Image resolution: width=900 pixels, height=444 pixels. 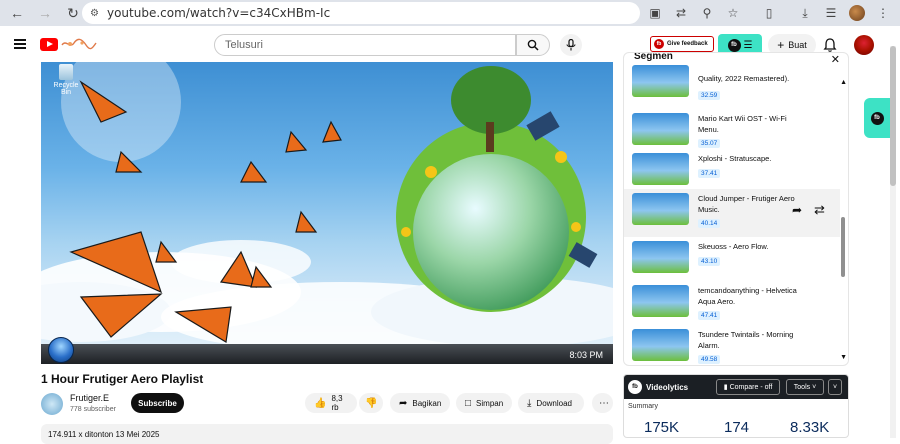 I want to click on download-icon: ⤓, so click(x=805, y=13).